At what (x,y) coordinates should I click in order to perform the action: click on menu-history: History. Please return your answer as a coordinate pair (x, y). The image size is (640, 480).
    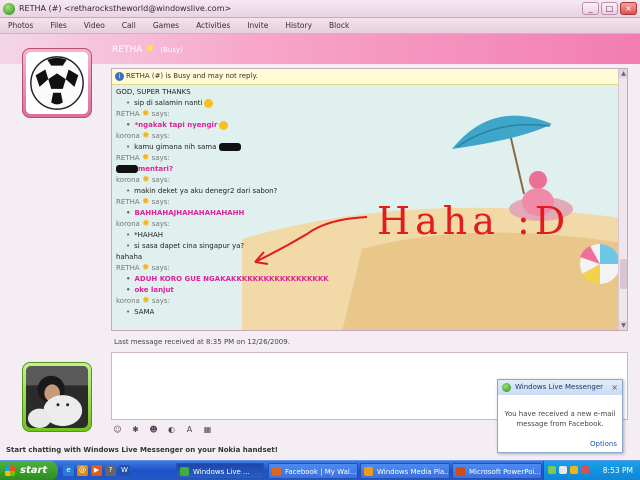
    Looking at the image, I should click on (298, 25).